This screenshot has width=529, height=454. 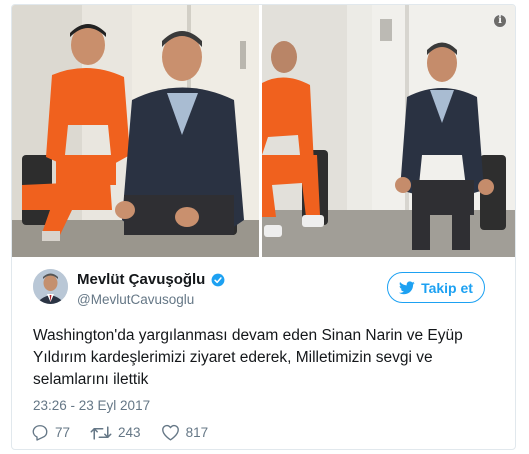 I want to click on retweet-action: 243, so click(x=115, y=433).